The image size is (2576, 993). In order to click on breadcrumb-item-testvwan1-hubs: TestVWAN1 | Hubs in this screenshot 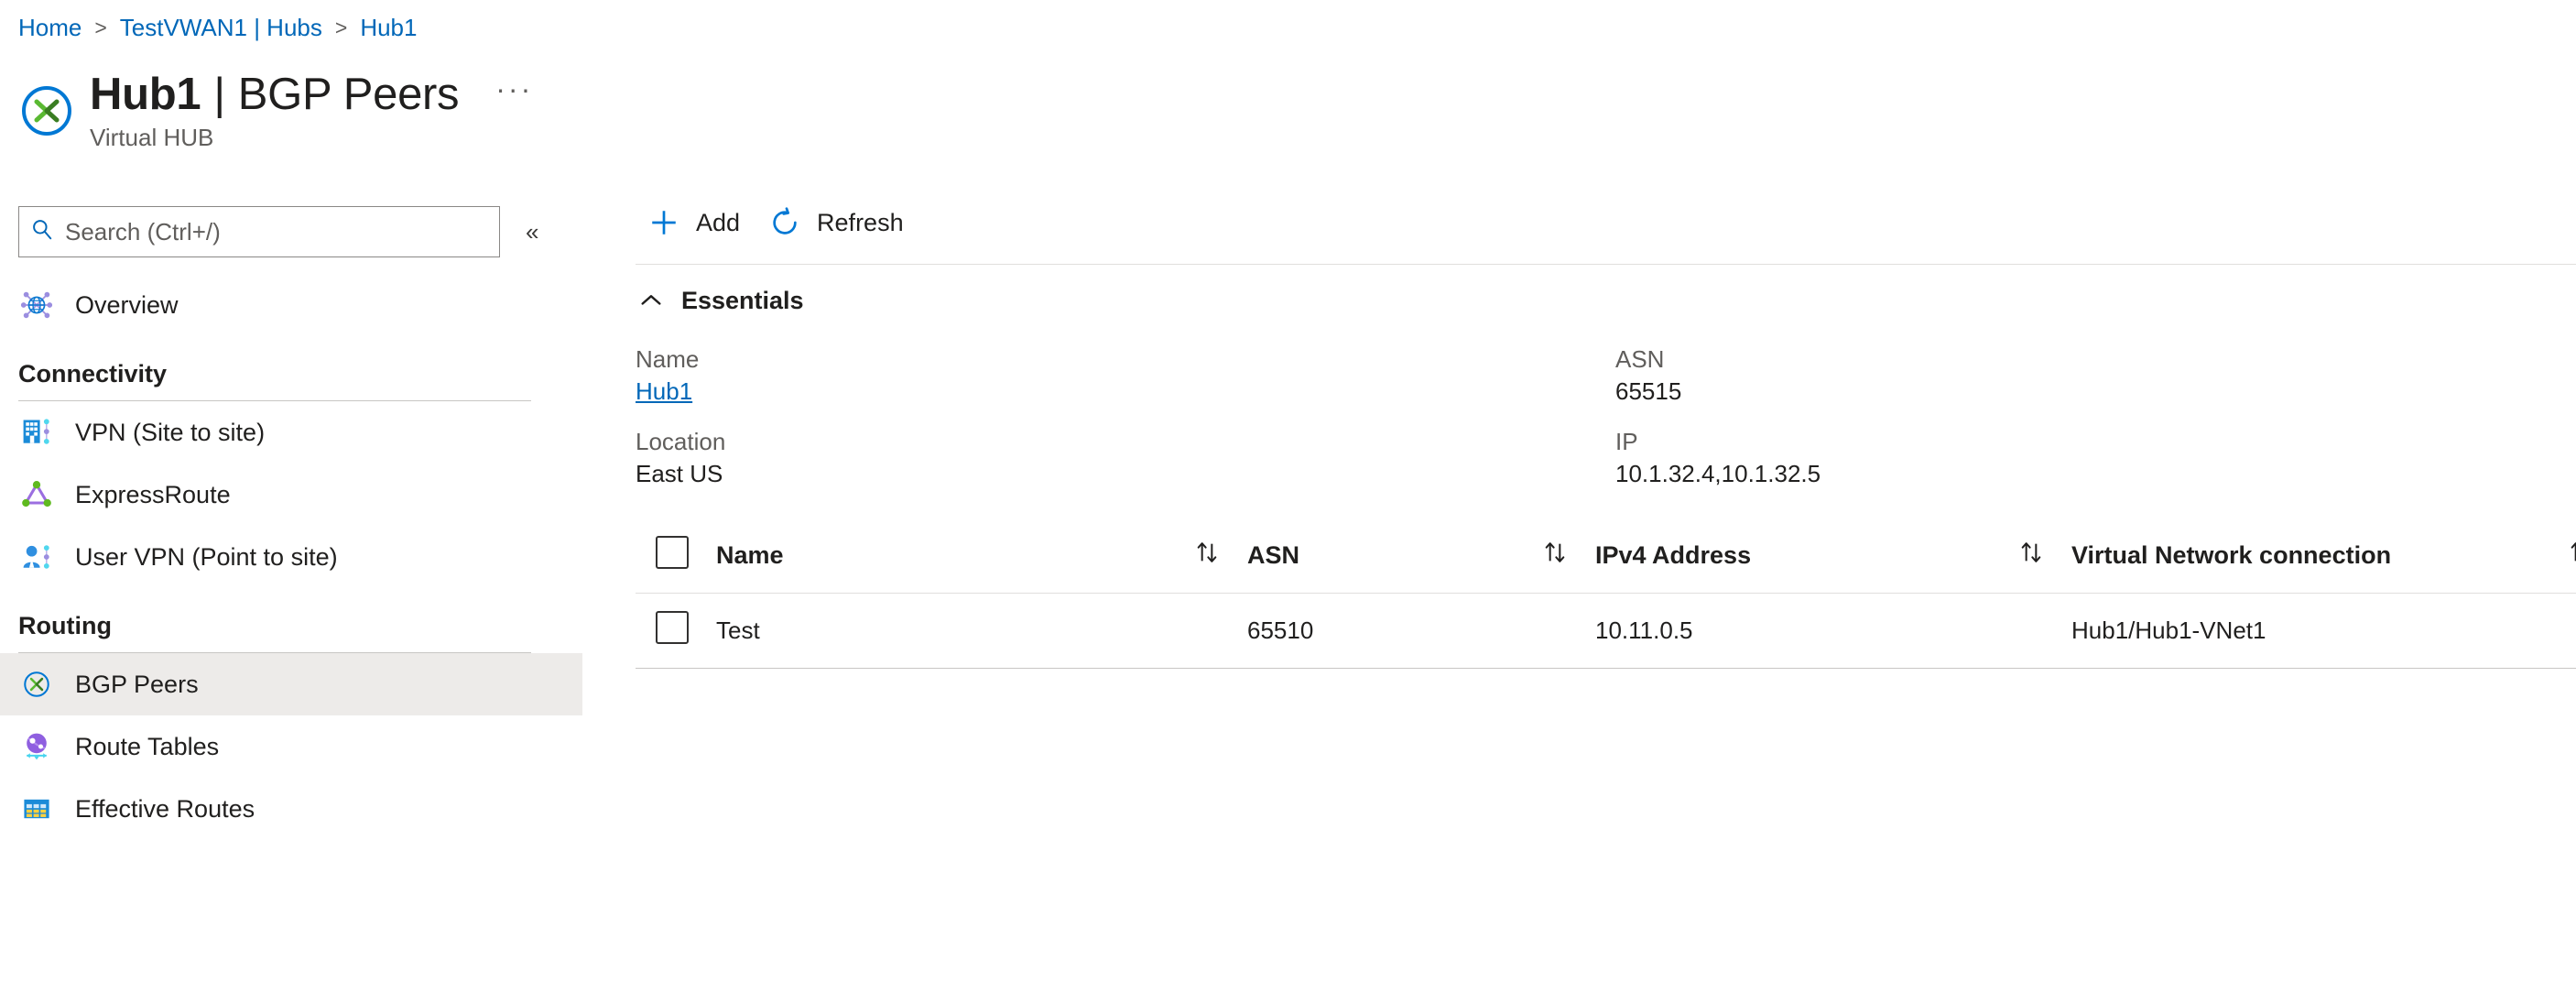, I will do `click(221, 28)`.